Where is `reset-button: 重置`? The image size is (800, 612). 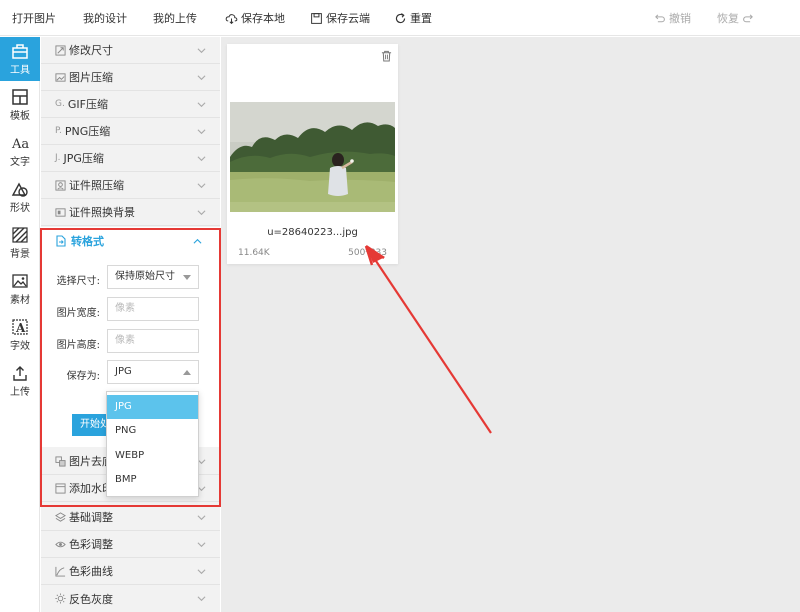 reset-button: 重置 is located at coordinates (413, 18).